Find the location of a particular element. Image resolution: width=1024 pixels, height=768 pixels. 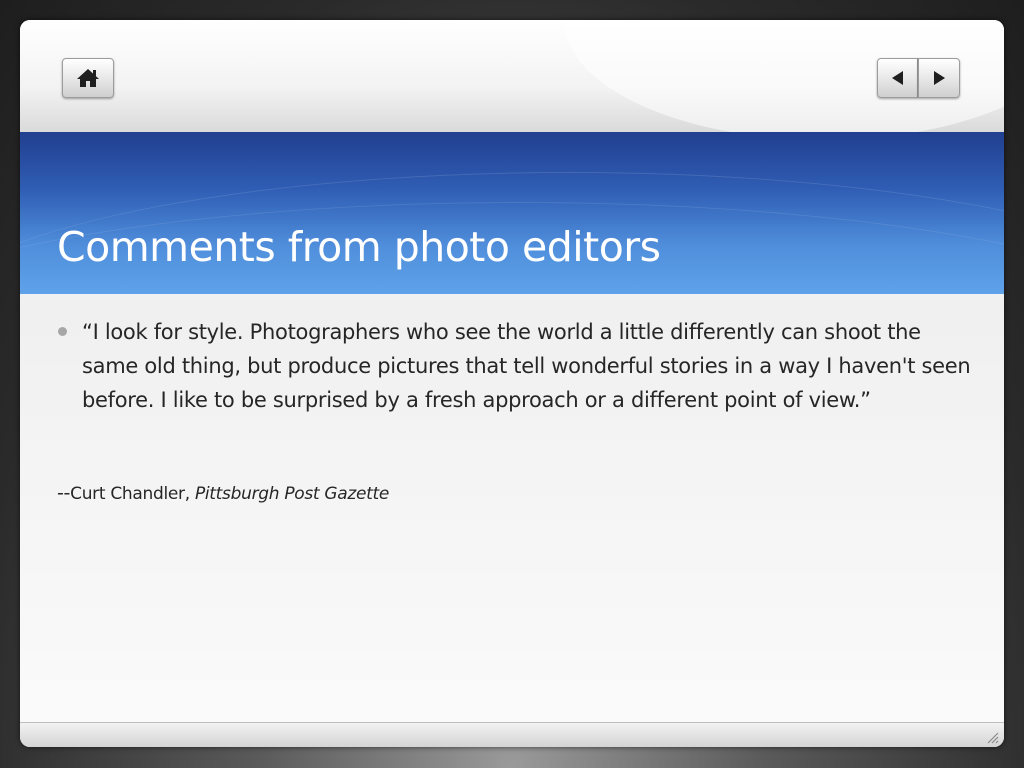

triangle-right-icon is located at coordinates (939, 78).